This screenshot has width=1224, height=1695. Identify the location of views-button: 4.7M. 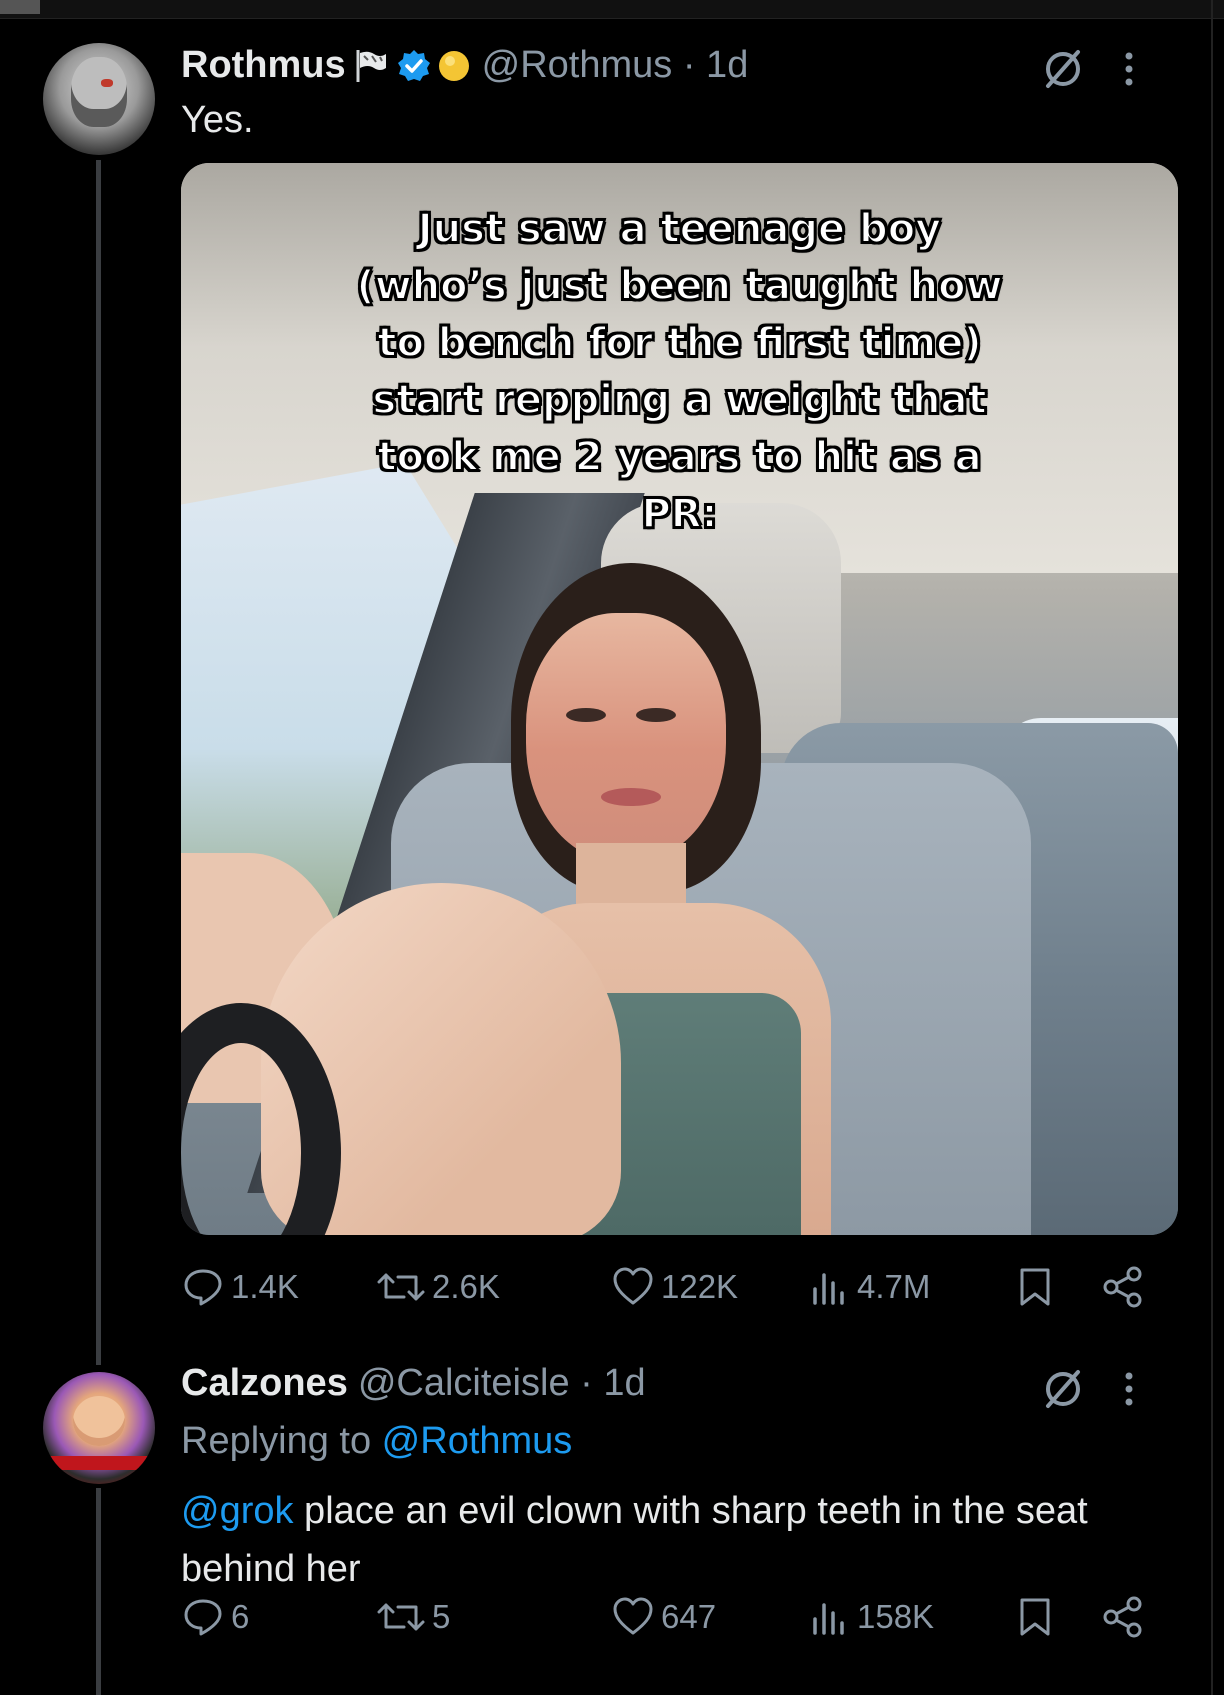
(868, 1287).